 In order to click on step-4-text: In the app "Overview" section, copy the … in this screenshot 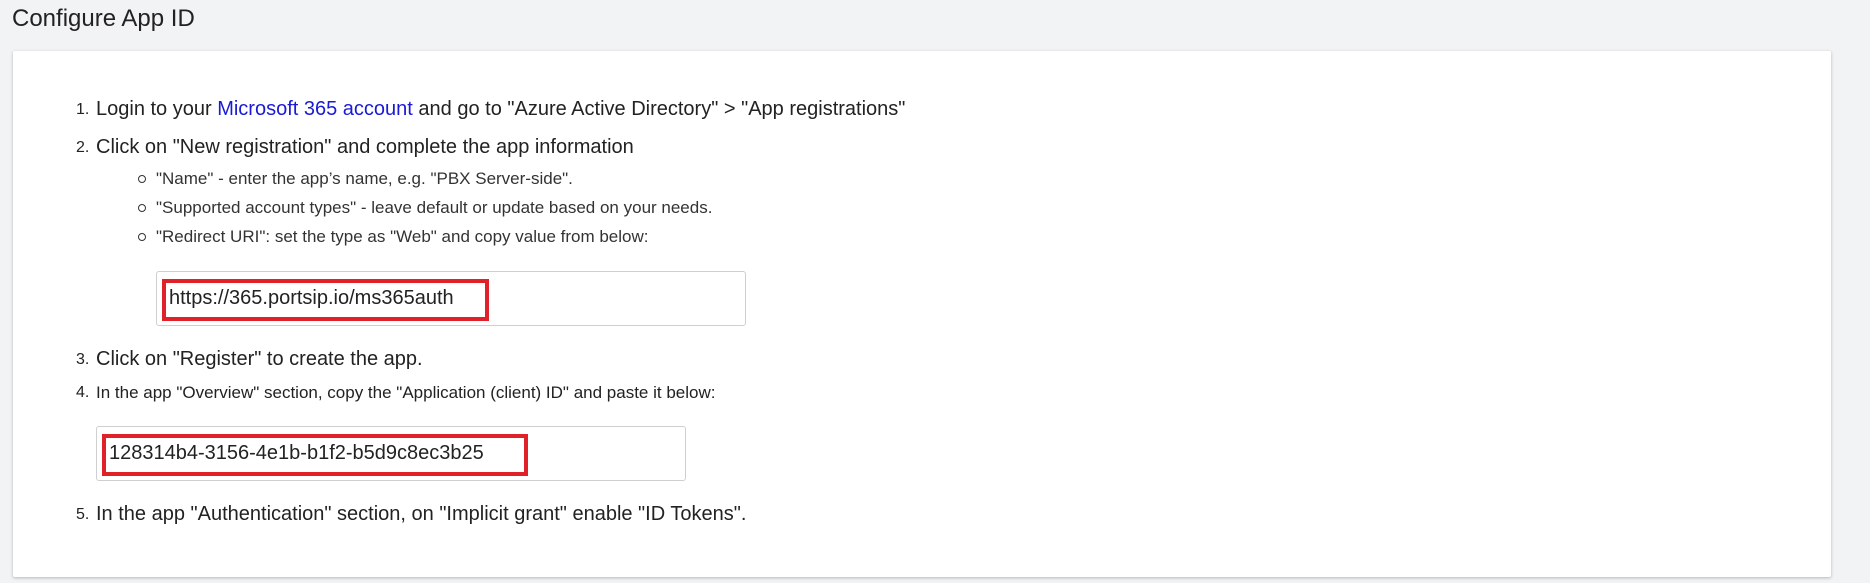, I will do `click(406, 392)`.